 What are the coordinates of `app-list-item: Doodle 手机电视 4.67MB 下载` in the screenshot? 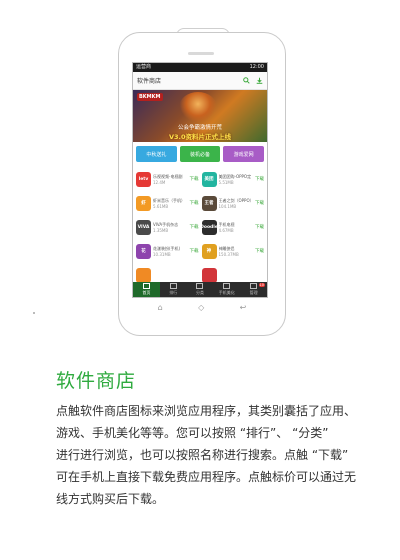 It's located at (232, 227).